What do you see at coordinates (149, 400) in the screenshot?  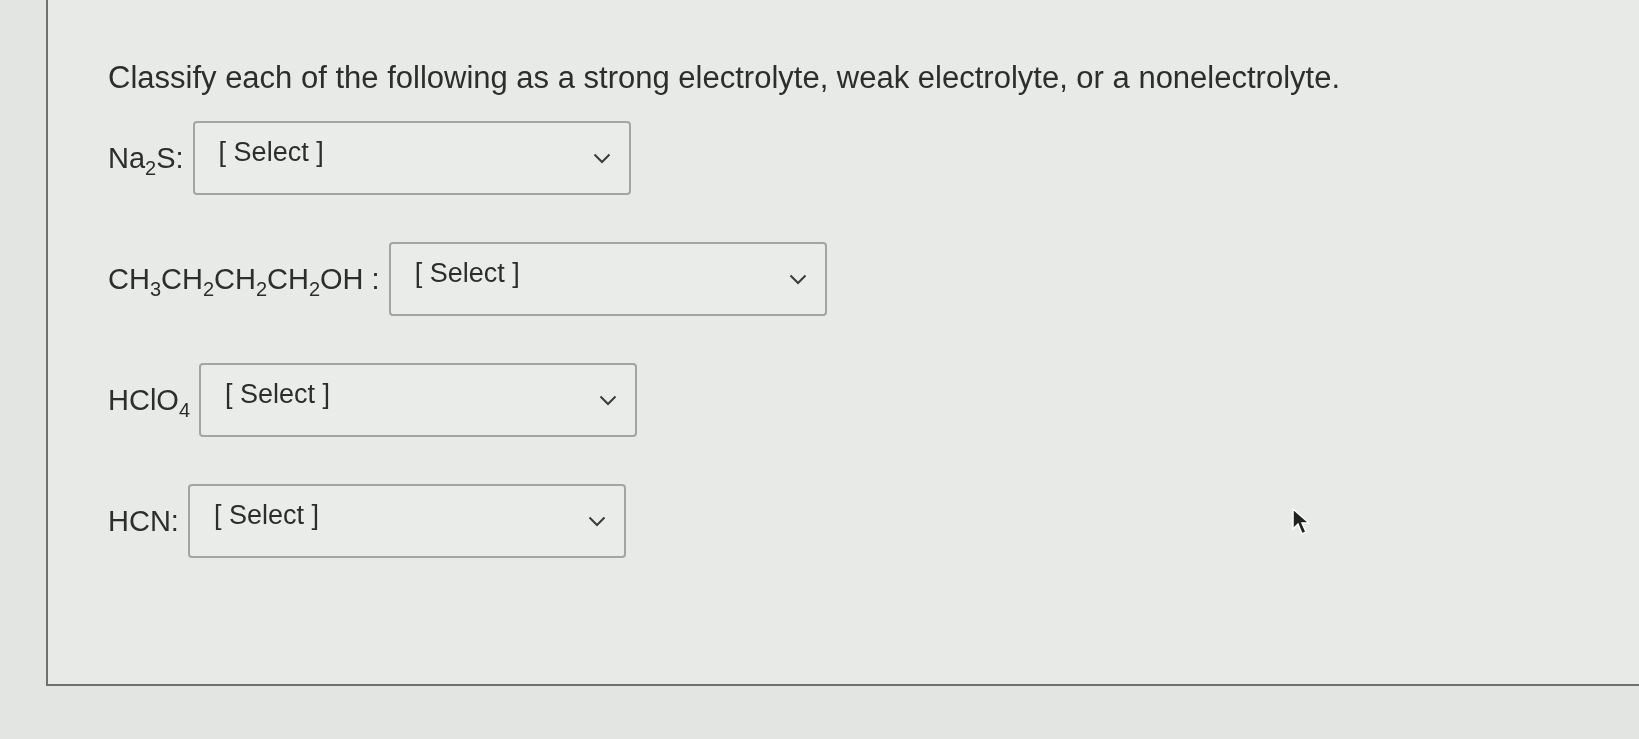 I see `formula-label: HClO$_{4}$` at bounding box center [149, 400].